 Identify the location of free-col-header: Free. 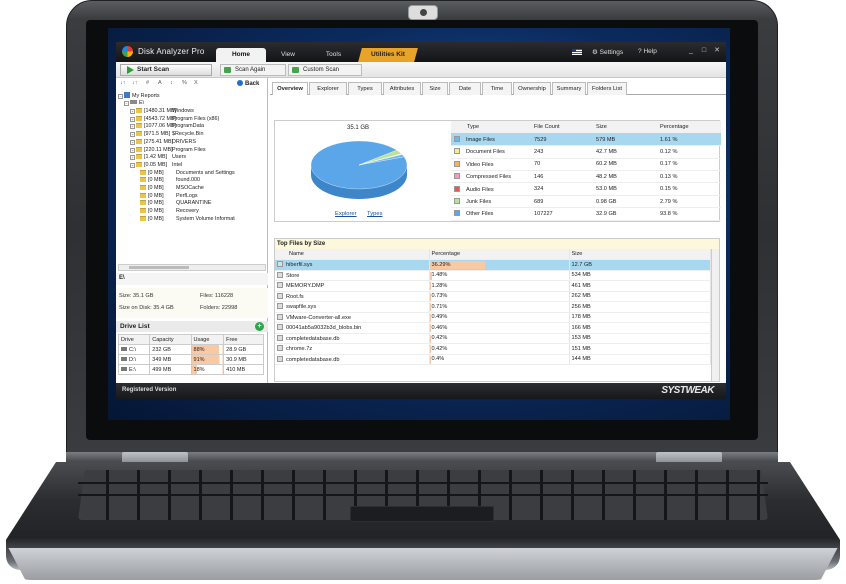
(243, 339).